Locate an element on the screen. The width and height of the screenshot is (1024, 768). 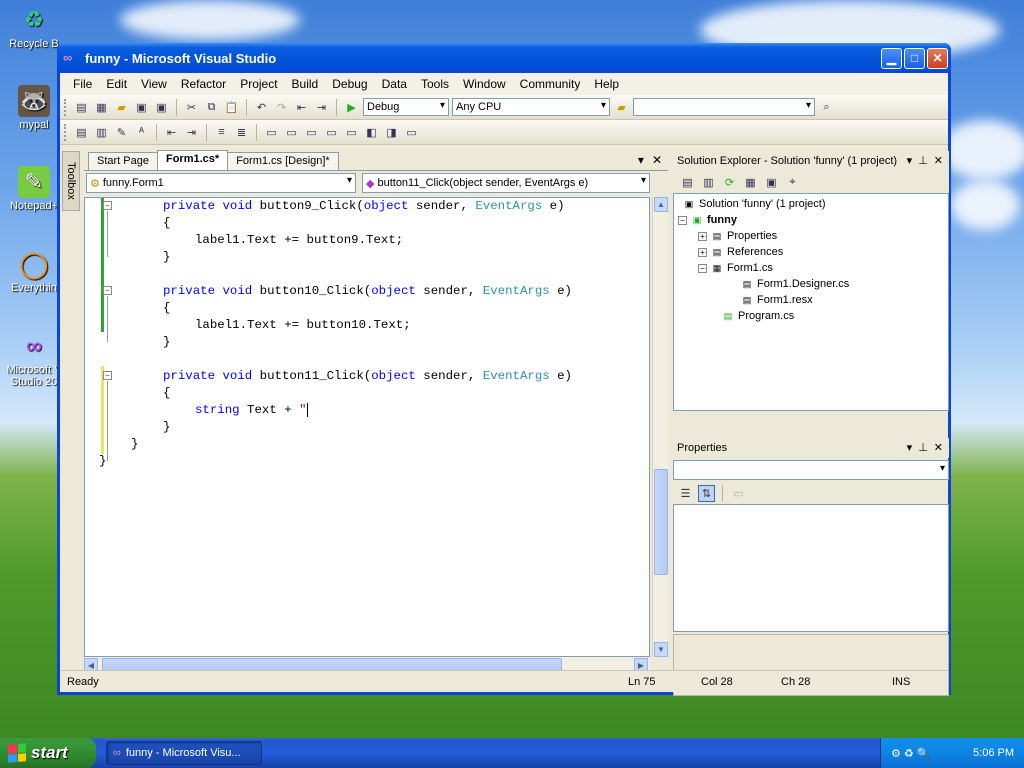
properties-icon: ▤ is located at coordinates (687, 182).